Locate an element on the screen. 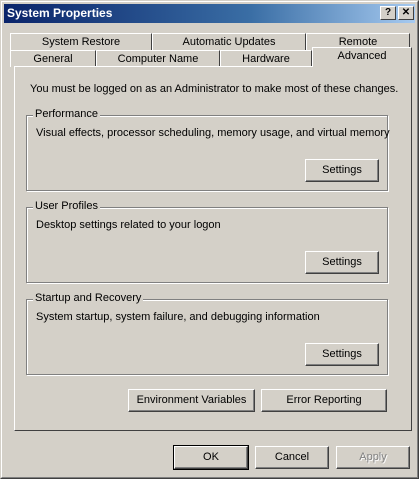 The height and width of the screenshot is (479, 419). group-label: User Profiles is located at coordinates (66, 206).